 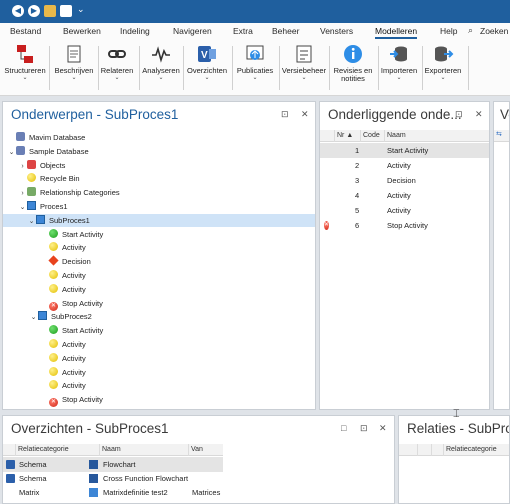 What do you see at coordinates (47, 151) in the screenshot?
I see `tree-item: ⌄ Sample Database` at bounding box center [47, 151].